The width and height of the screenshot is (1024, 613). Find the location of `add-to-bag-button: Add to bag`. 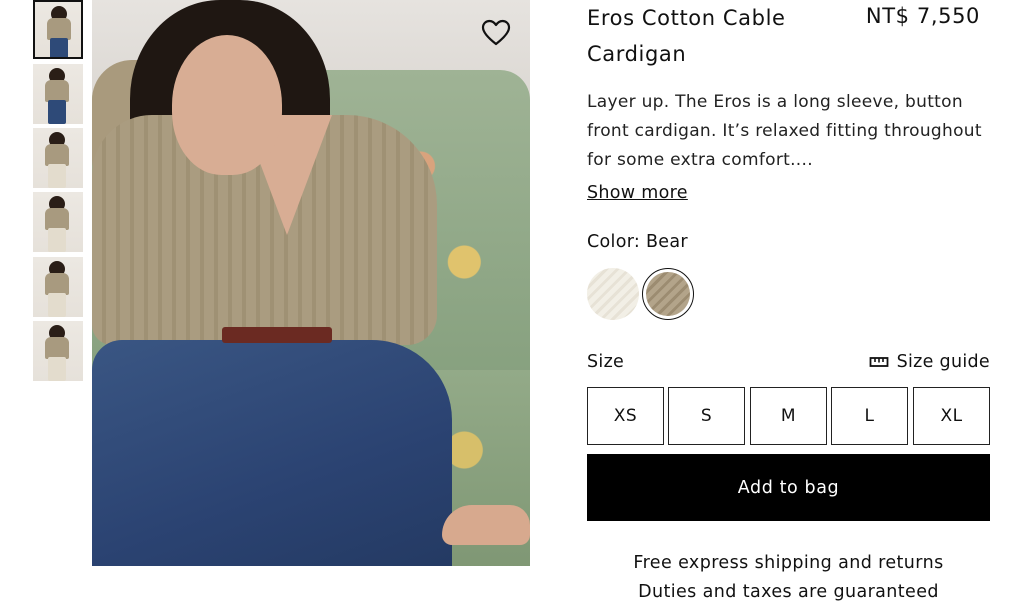

add-to-bag-button: Add to bag is located at coordinates (788, 487).